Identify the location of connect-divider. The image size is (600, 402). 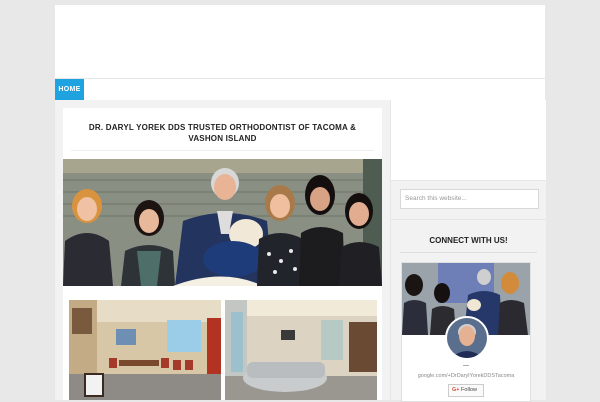
(468, 252).